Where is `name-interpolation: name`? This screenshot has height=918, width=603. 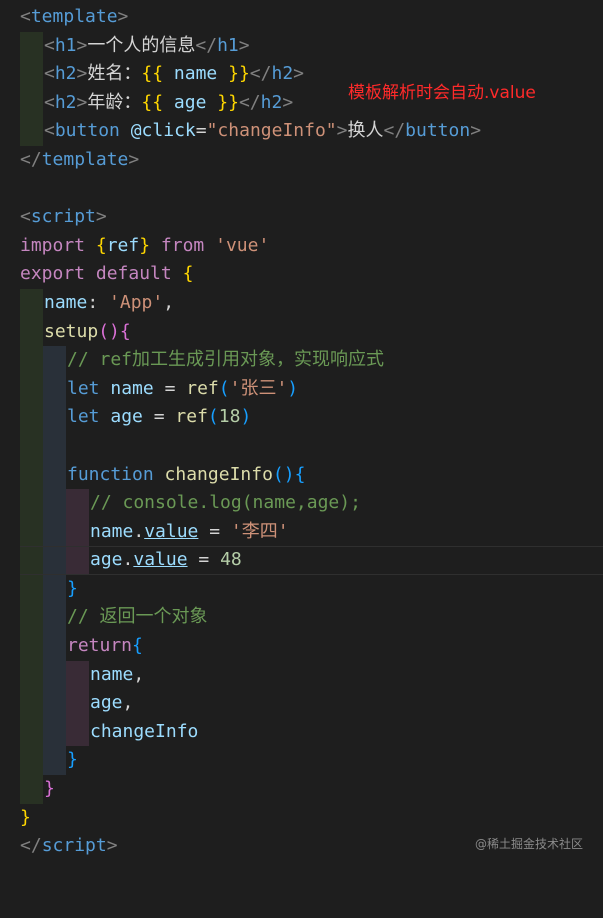 name-interpolation: name is located at coordinates (195, 74).